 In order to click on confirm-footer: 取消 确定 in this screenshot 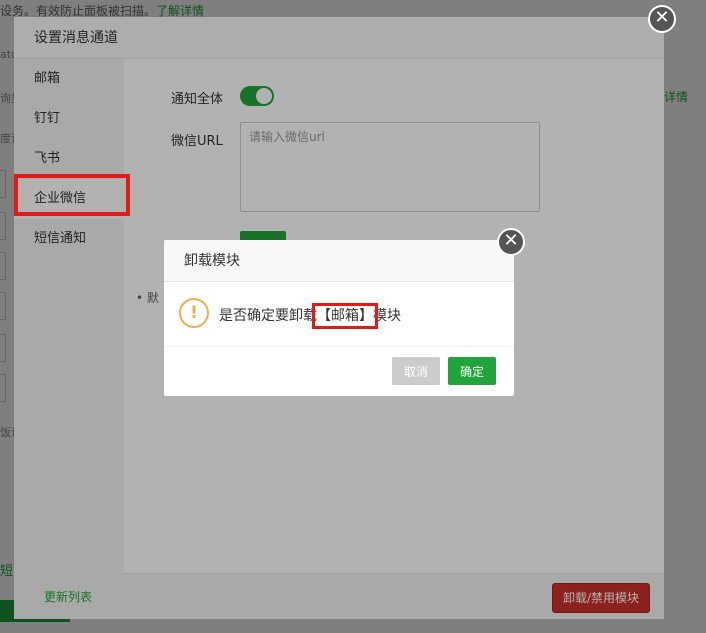, I will do `click(339, 371)`.